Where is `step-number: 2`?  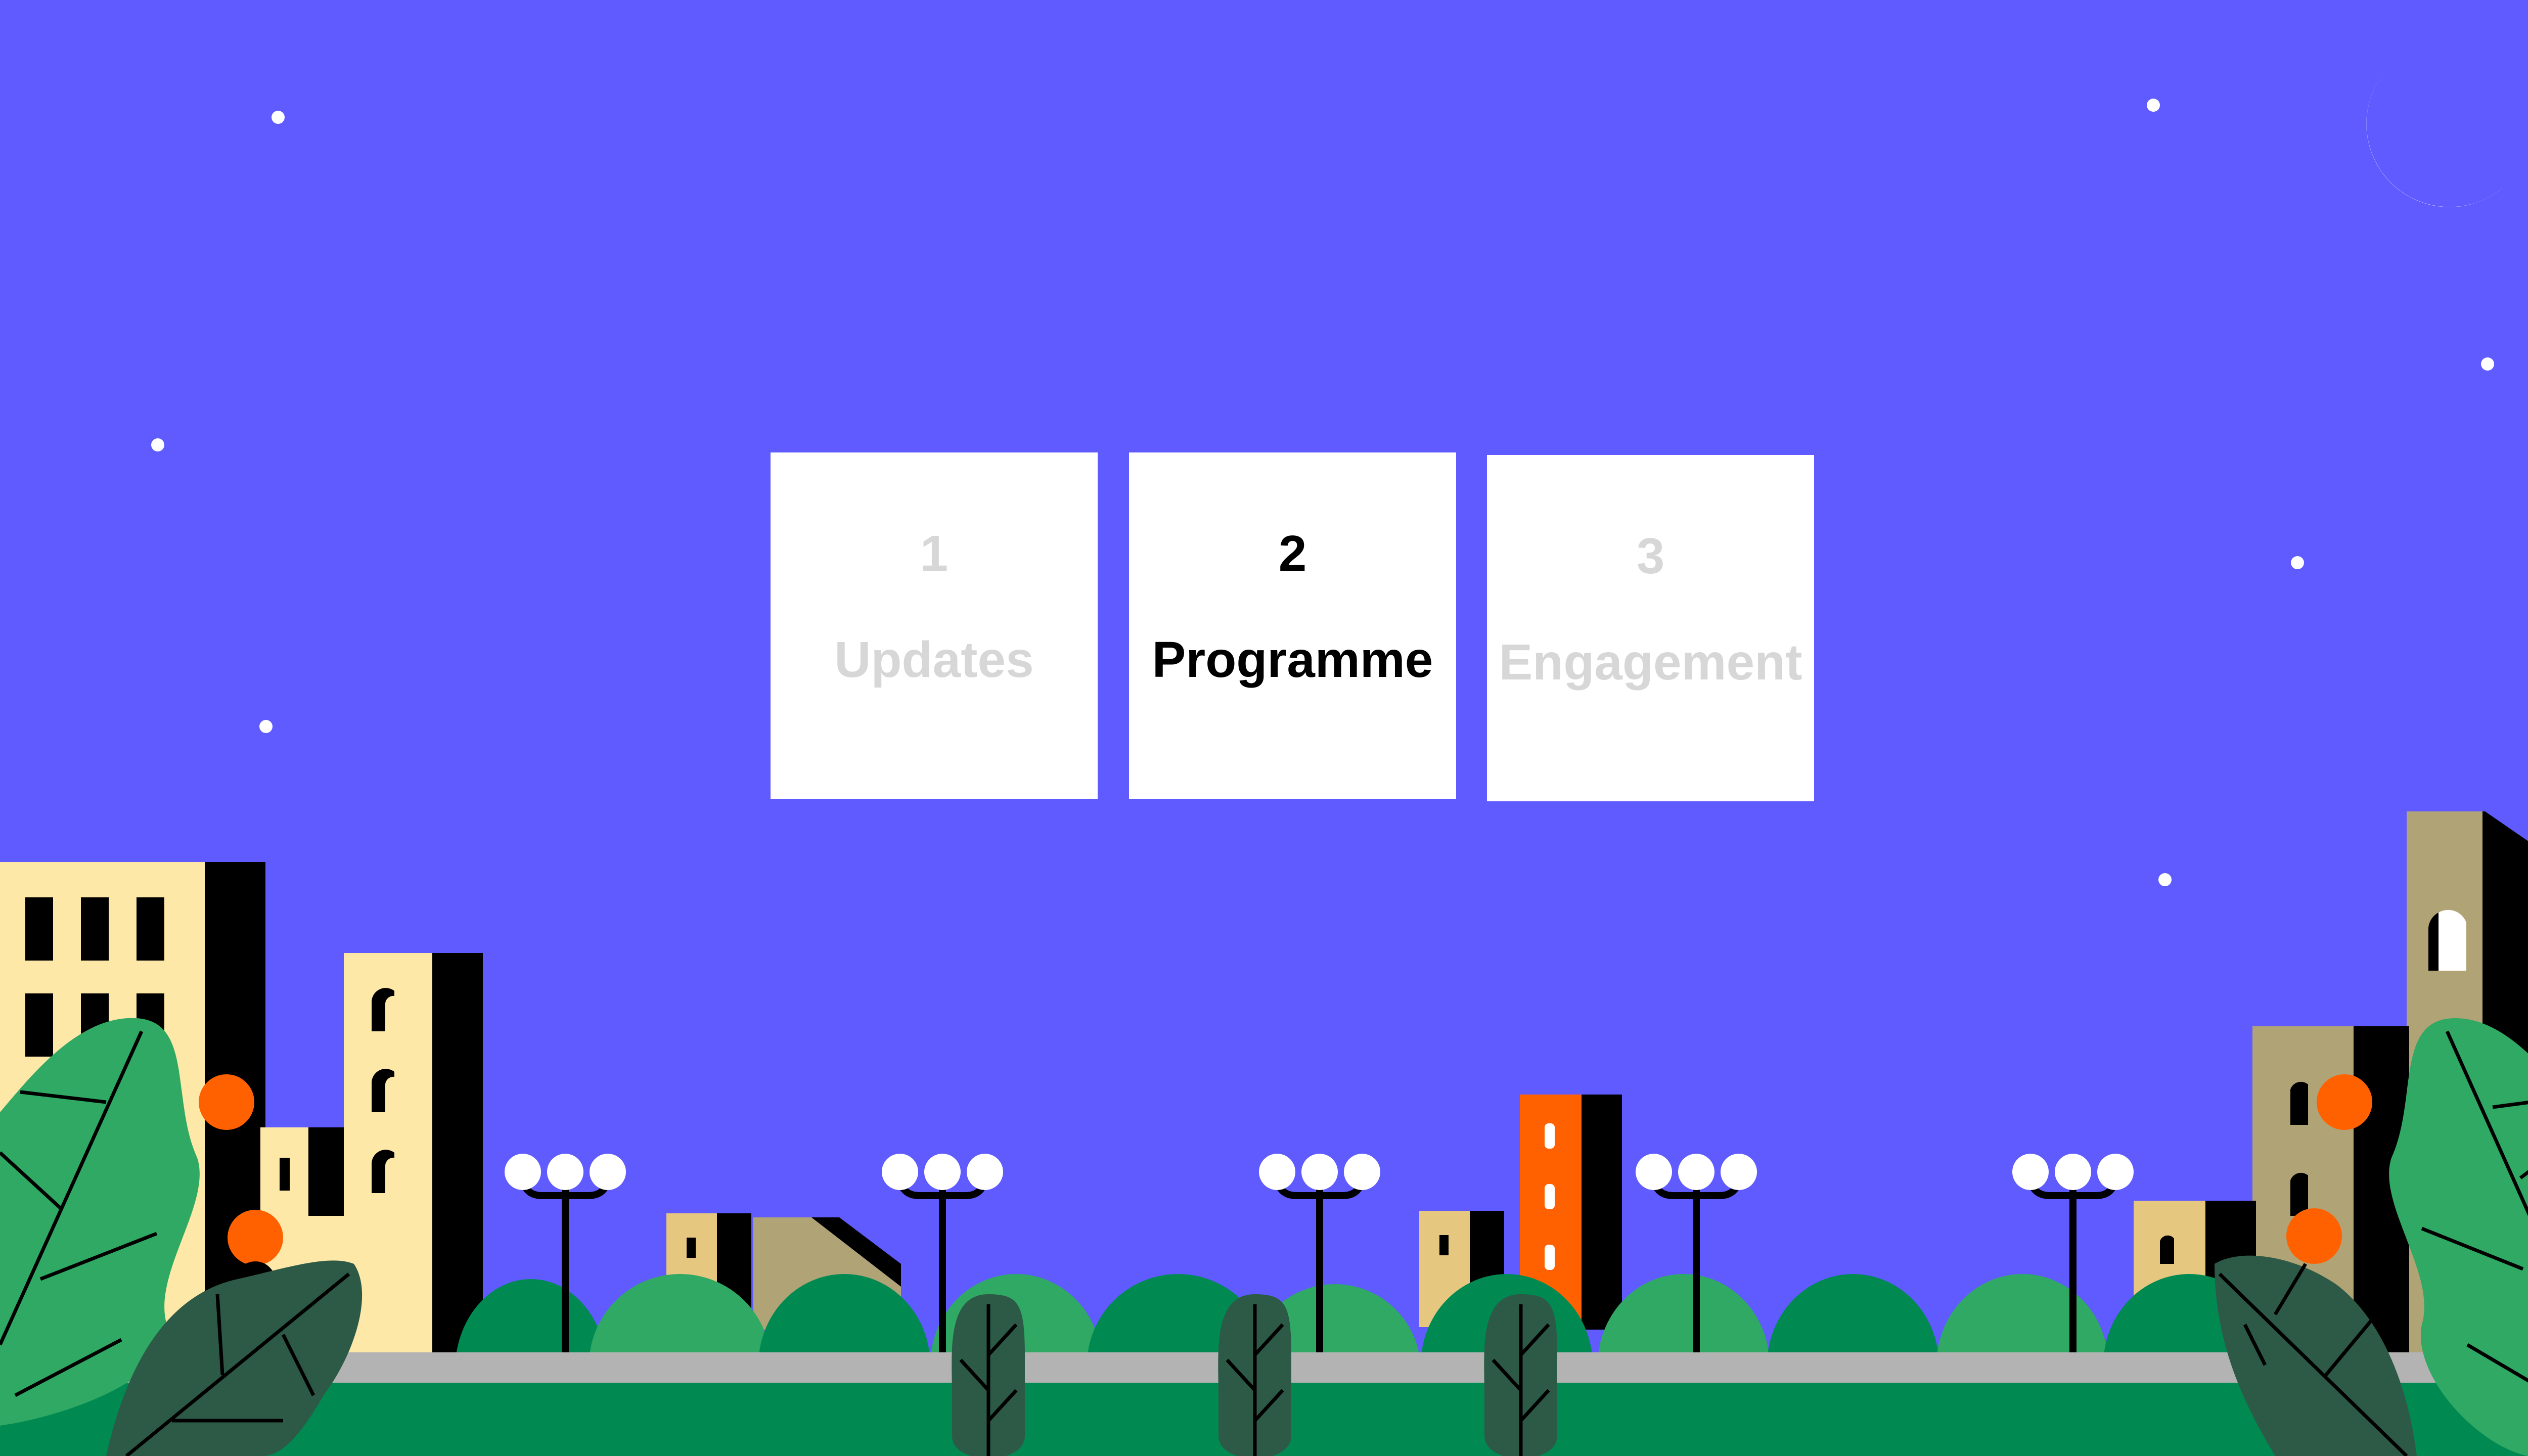 step-number: 2 is located at coordinates (1293, 553).